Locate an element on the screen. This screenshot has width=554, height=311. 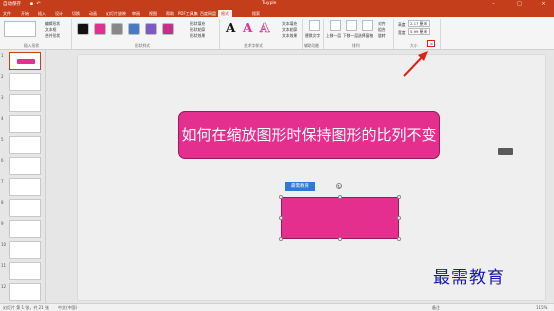
rotate-icon: ↻ is located at coordinates (339, 186).